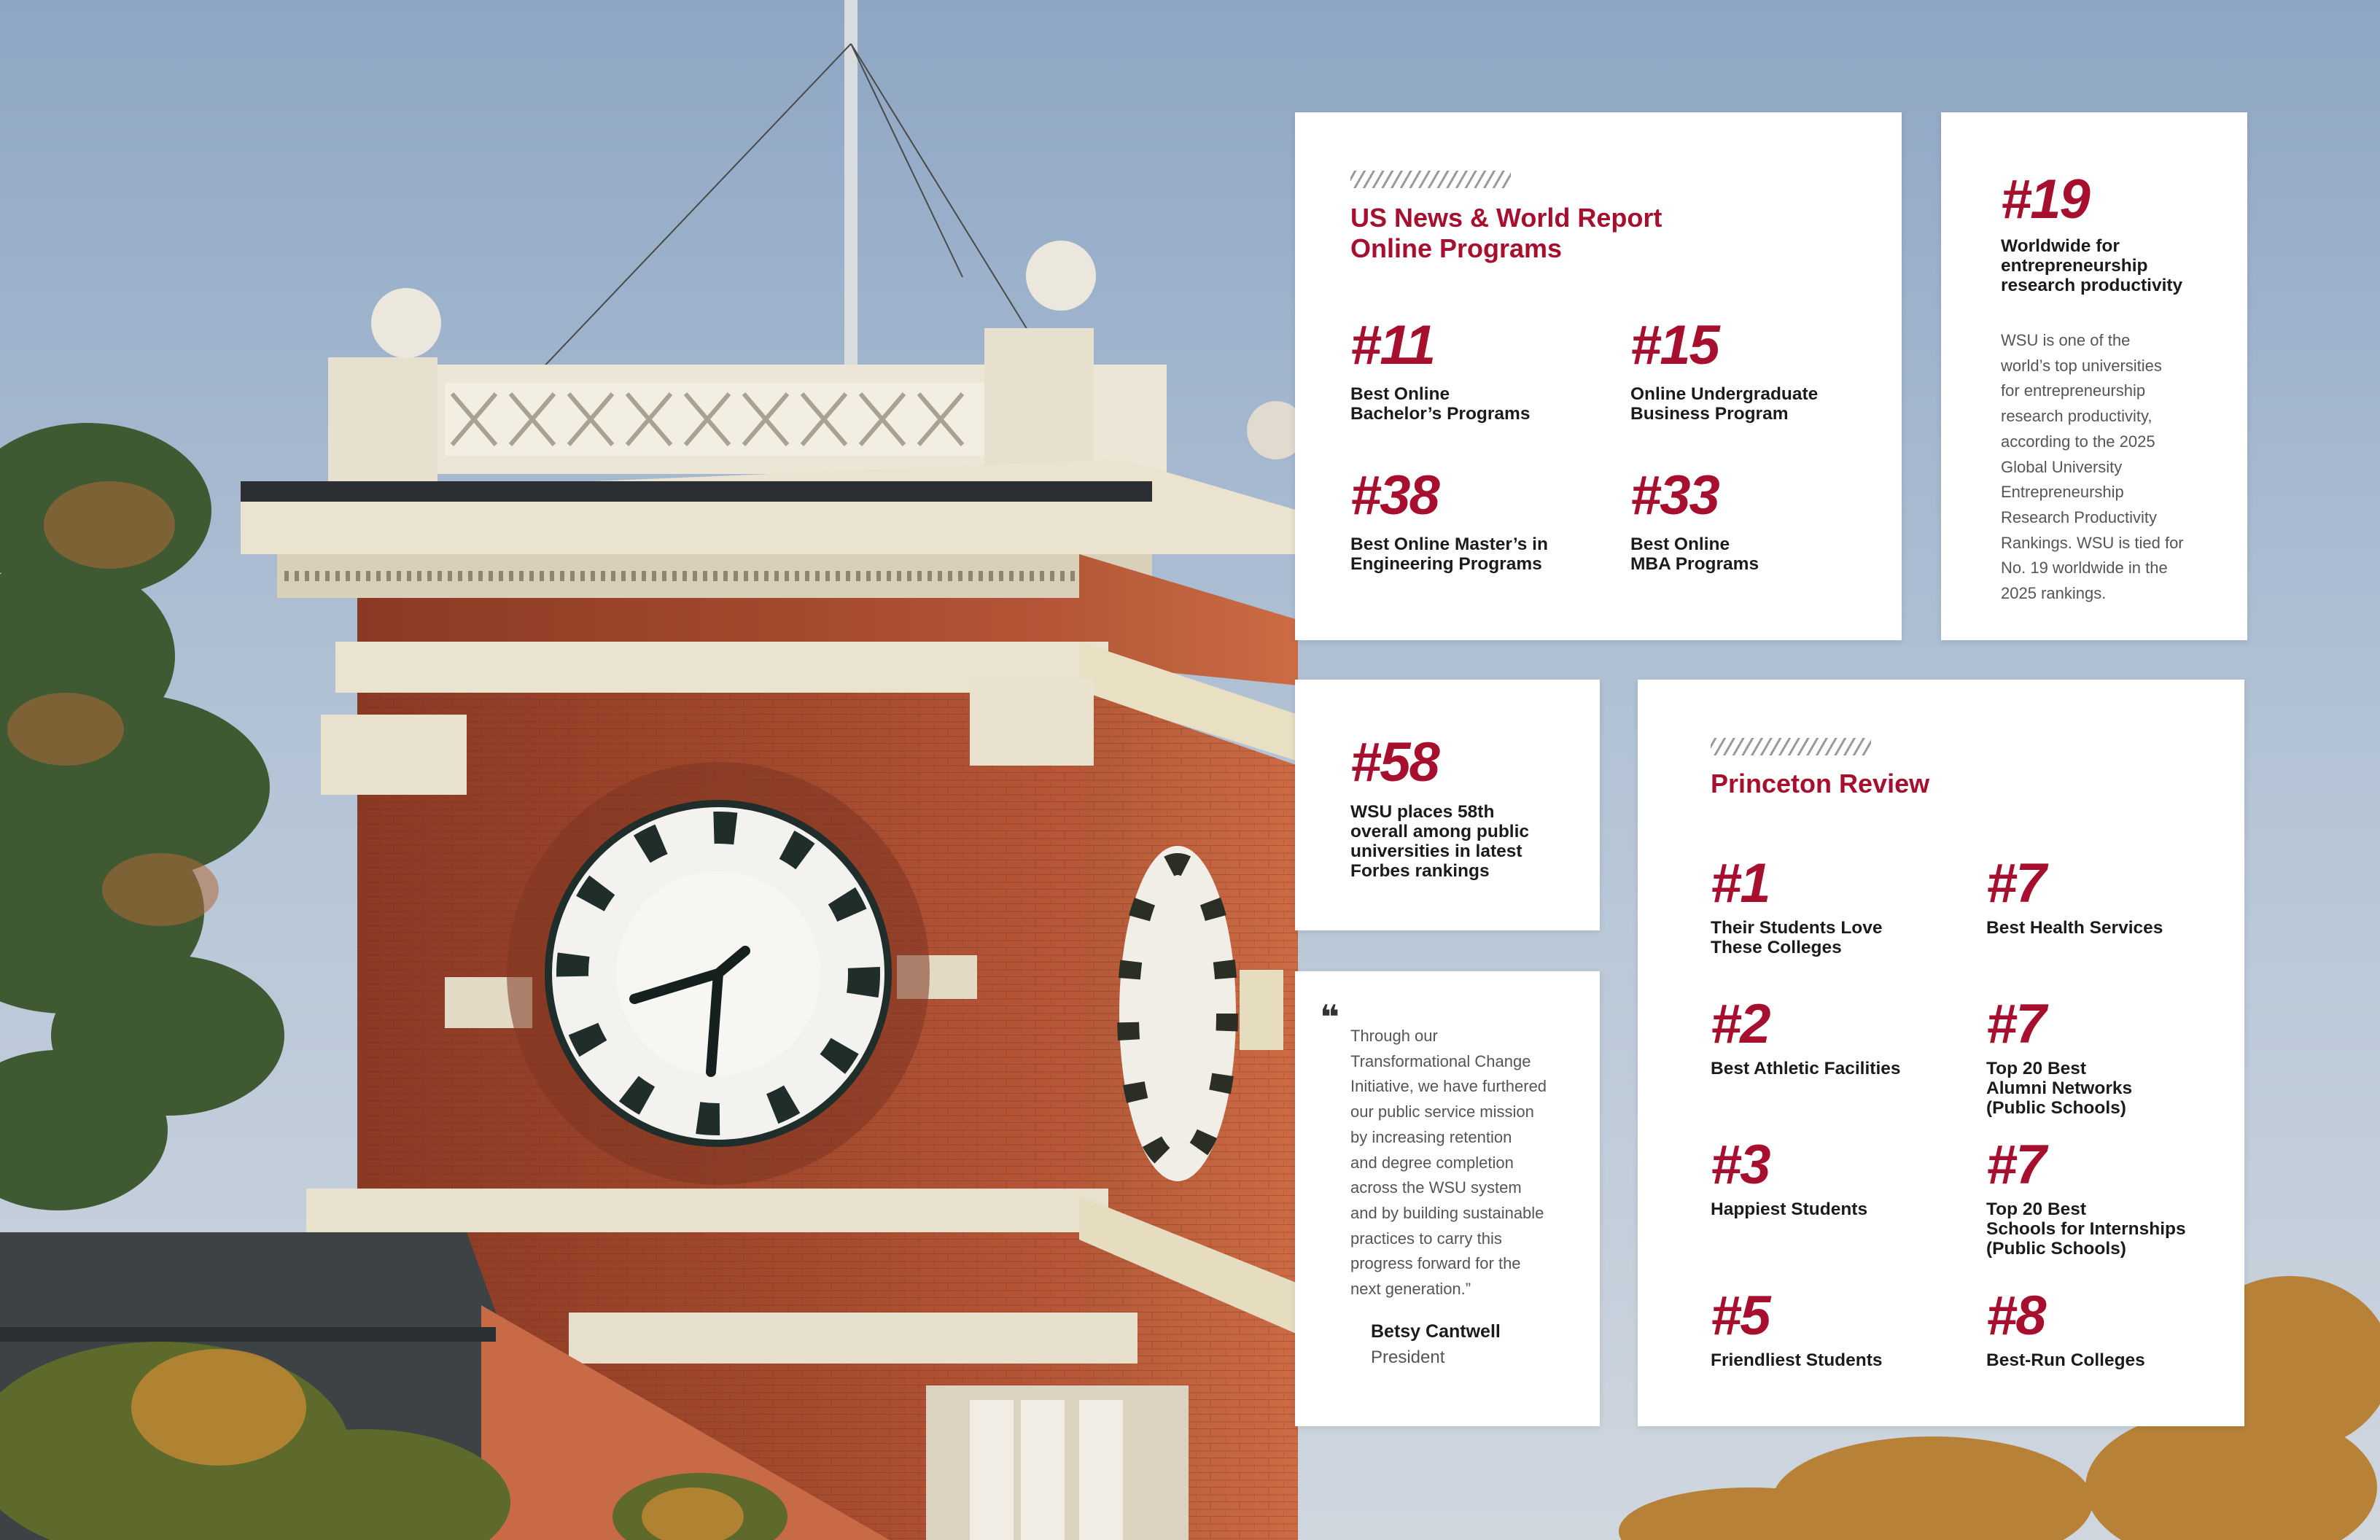 This screenshot has width=2380, height=1540. What do you see at coordinates (2065, 1360) in the screenshot?
I see `princeton-rank-label: Best-Run Colleges` at bounding box center [2065, 1360].